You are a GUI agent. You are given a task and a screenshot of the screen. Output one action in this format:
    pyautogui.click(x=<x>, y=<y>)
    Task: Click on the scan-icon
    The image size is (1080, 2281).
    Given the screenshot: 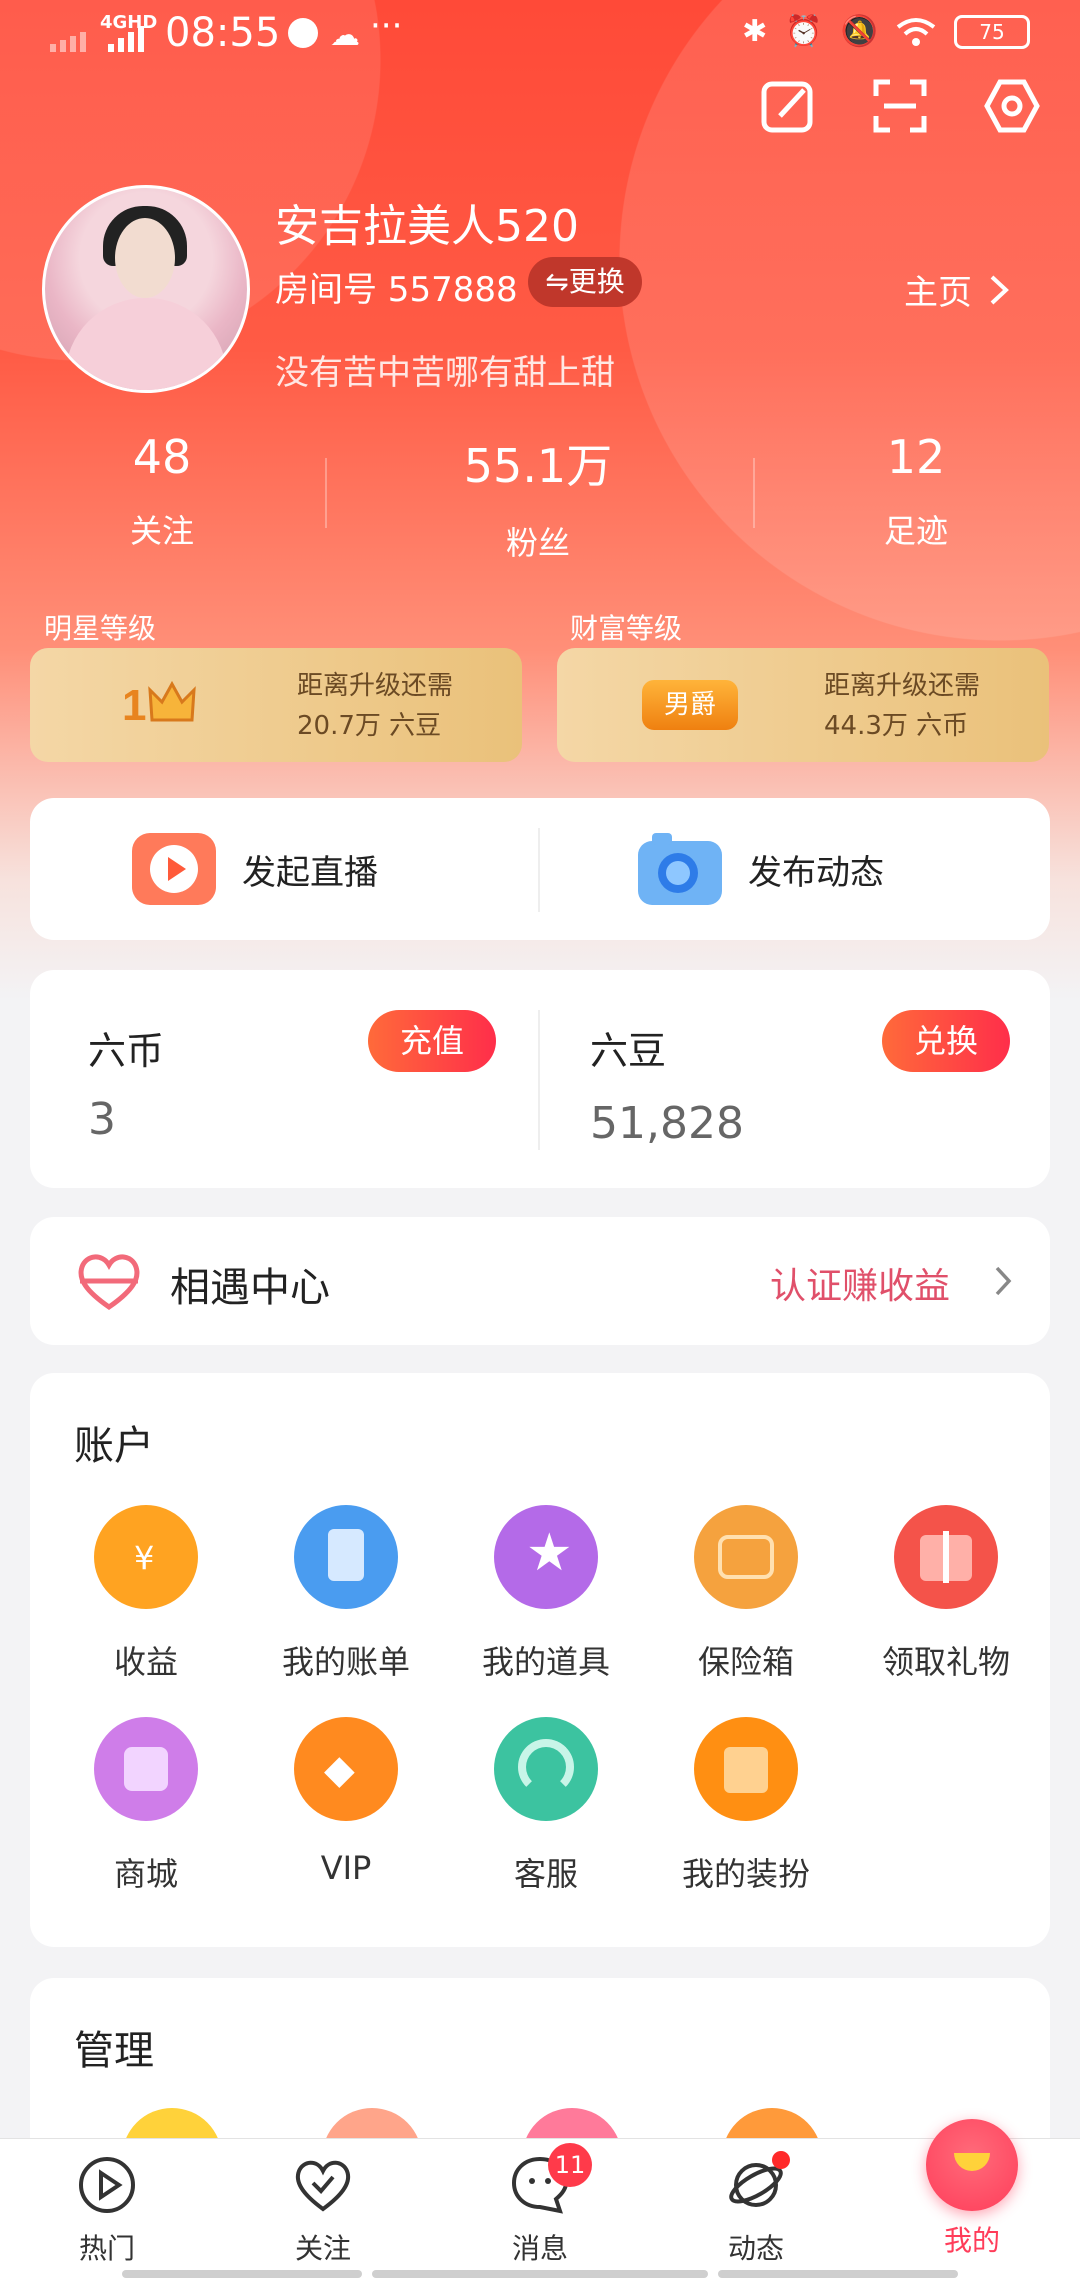 What is the action you would take?
    pyautogui.click(x=900, y=106)
    